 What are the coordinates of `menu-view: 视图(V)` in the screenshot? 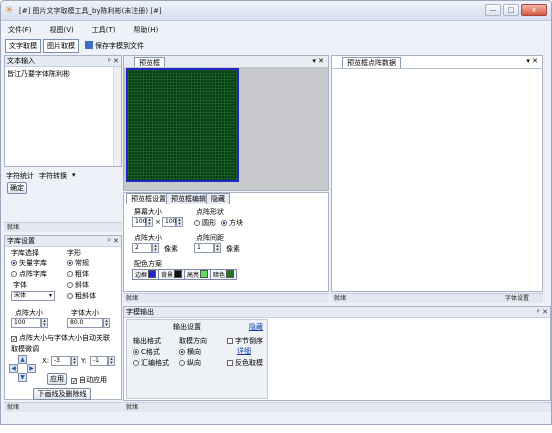 It's located at (62, 30).